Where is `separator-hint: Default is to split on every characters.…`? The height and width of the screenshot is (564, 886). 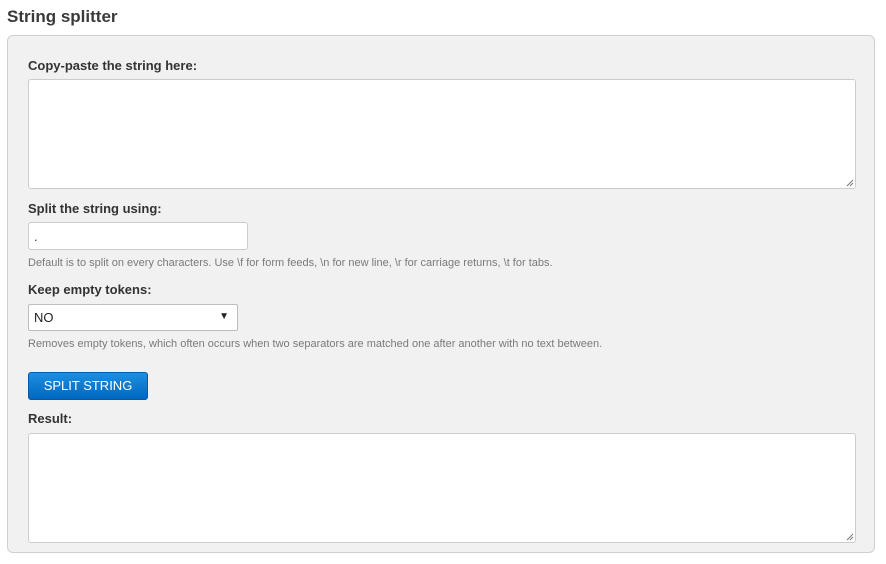 separator-hint: Default is to split on every characters.… is located at coordinates (290, 263).